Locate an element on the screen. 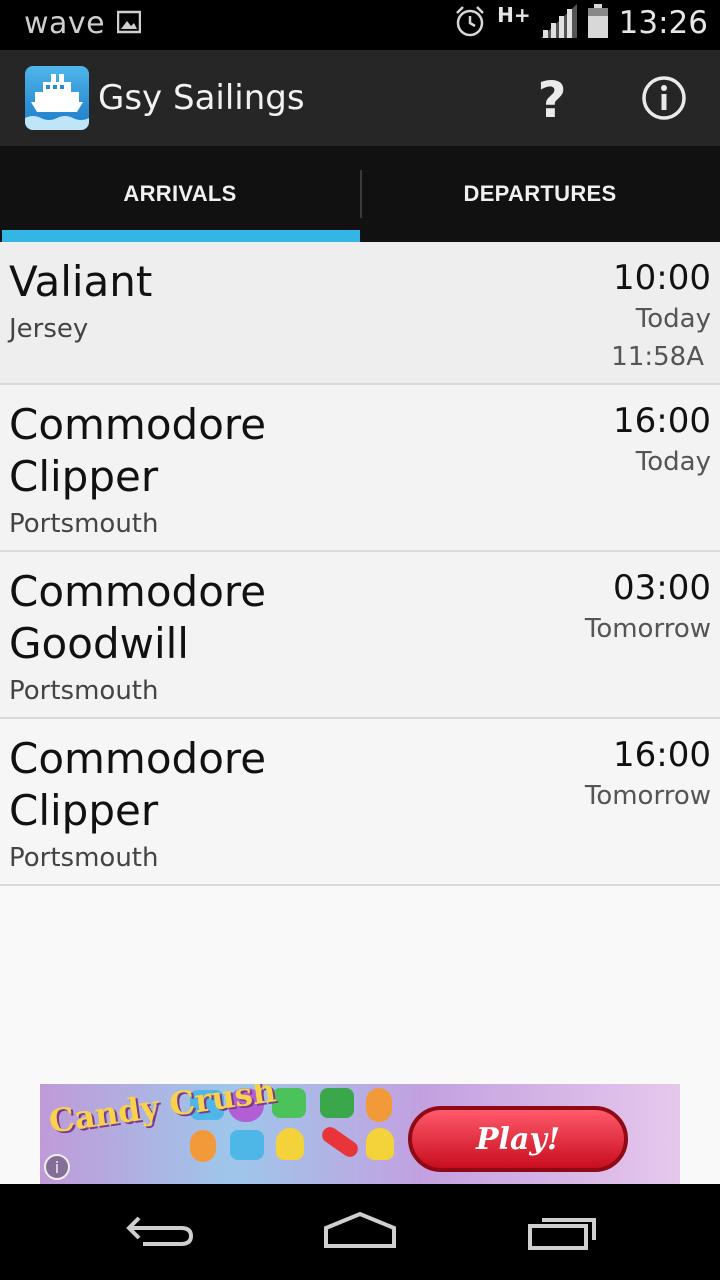 This screenshot has height=1280, width=720. tab-arrivals: ARRIVALS is located at coordinates (180, 194).